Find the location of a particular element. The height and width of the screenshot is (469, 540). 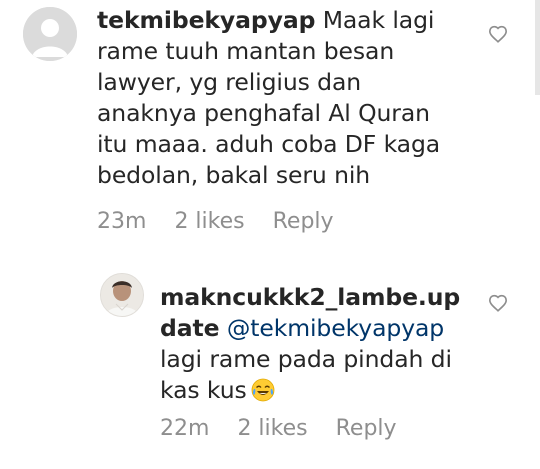

default-avatar-icon is located at coordinates (50, 34).